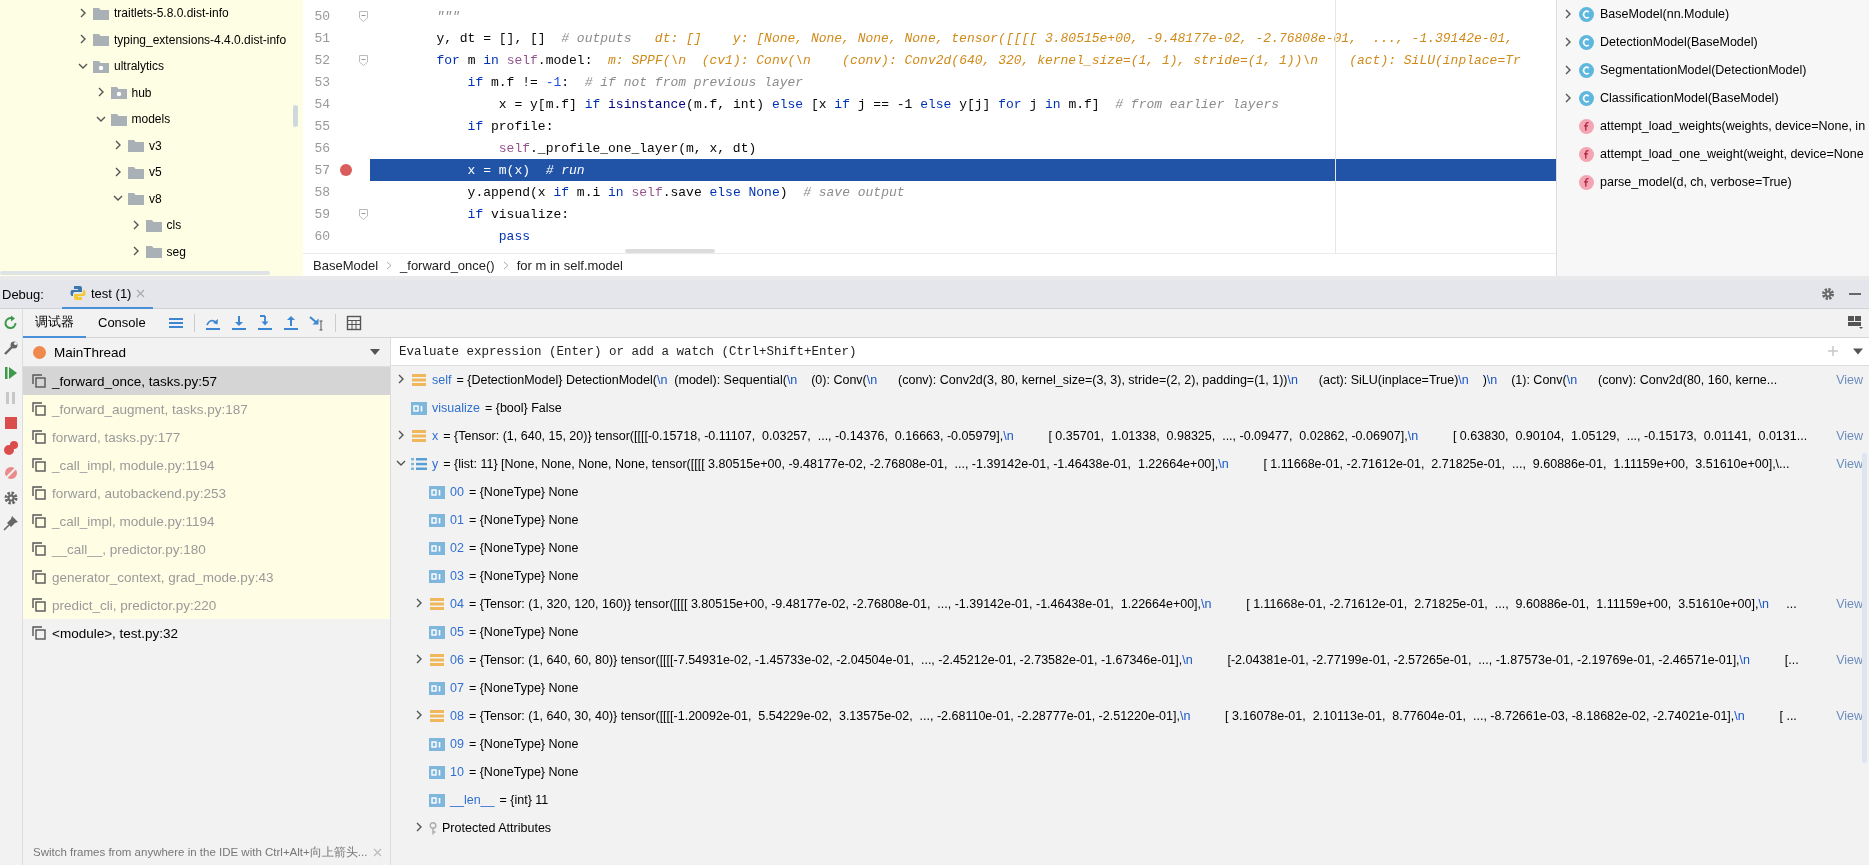 The height and width of the screenshot is (865, 1869). I want to click on tree-item: hub, so click(141, 92).